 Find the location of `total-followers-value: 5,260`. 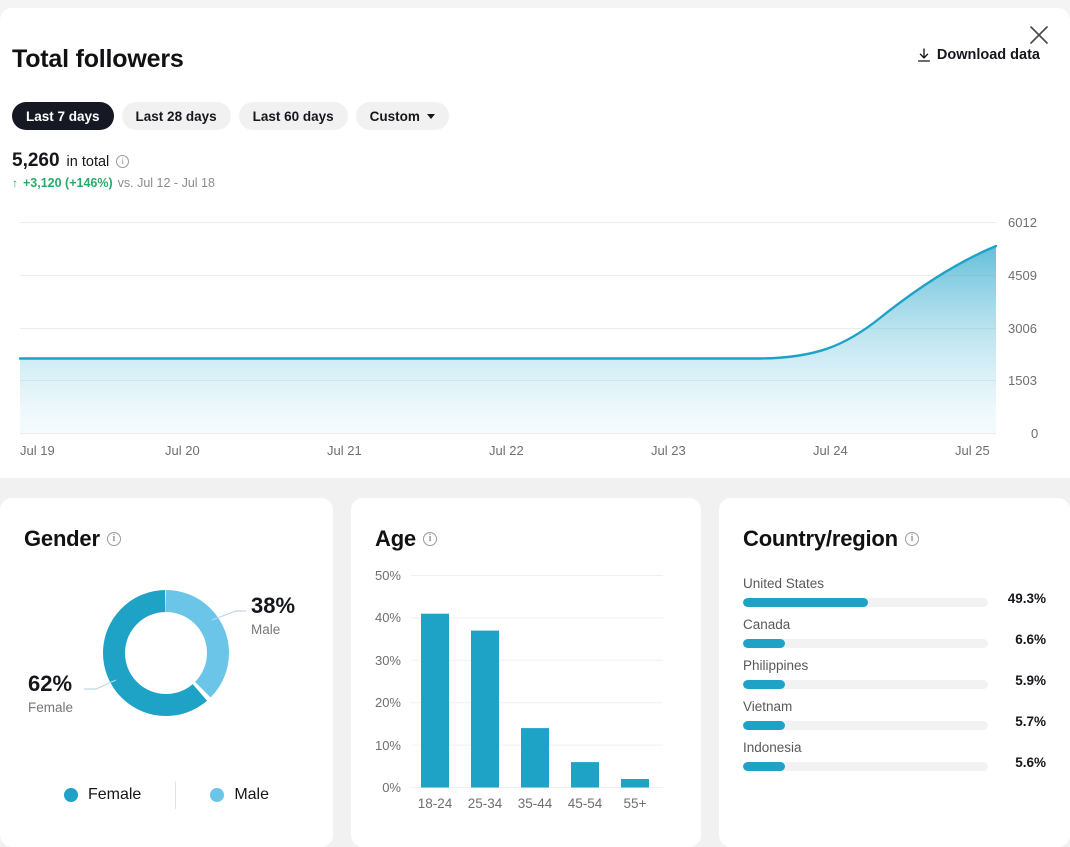

total-followers-value: 5,260 is located at coordinates (36, 160).